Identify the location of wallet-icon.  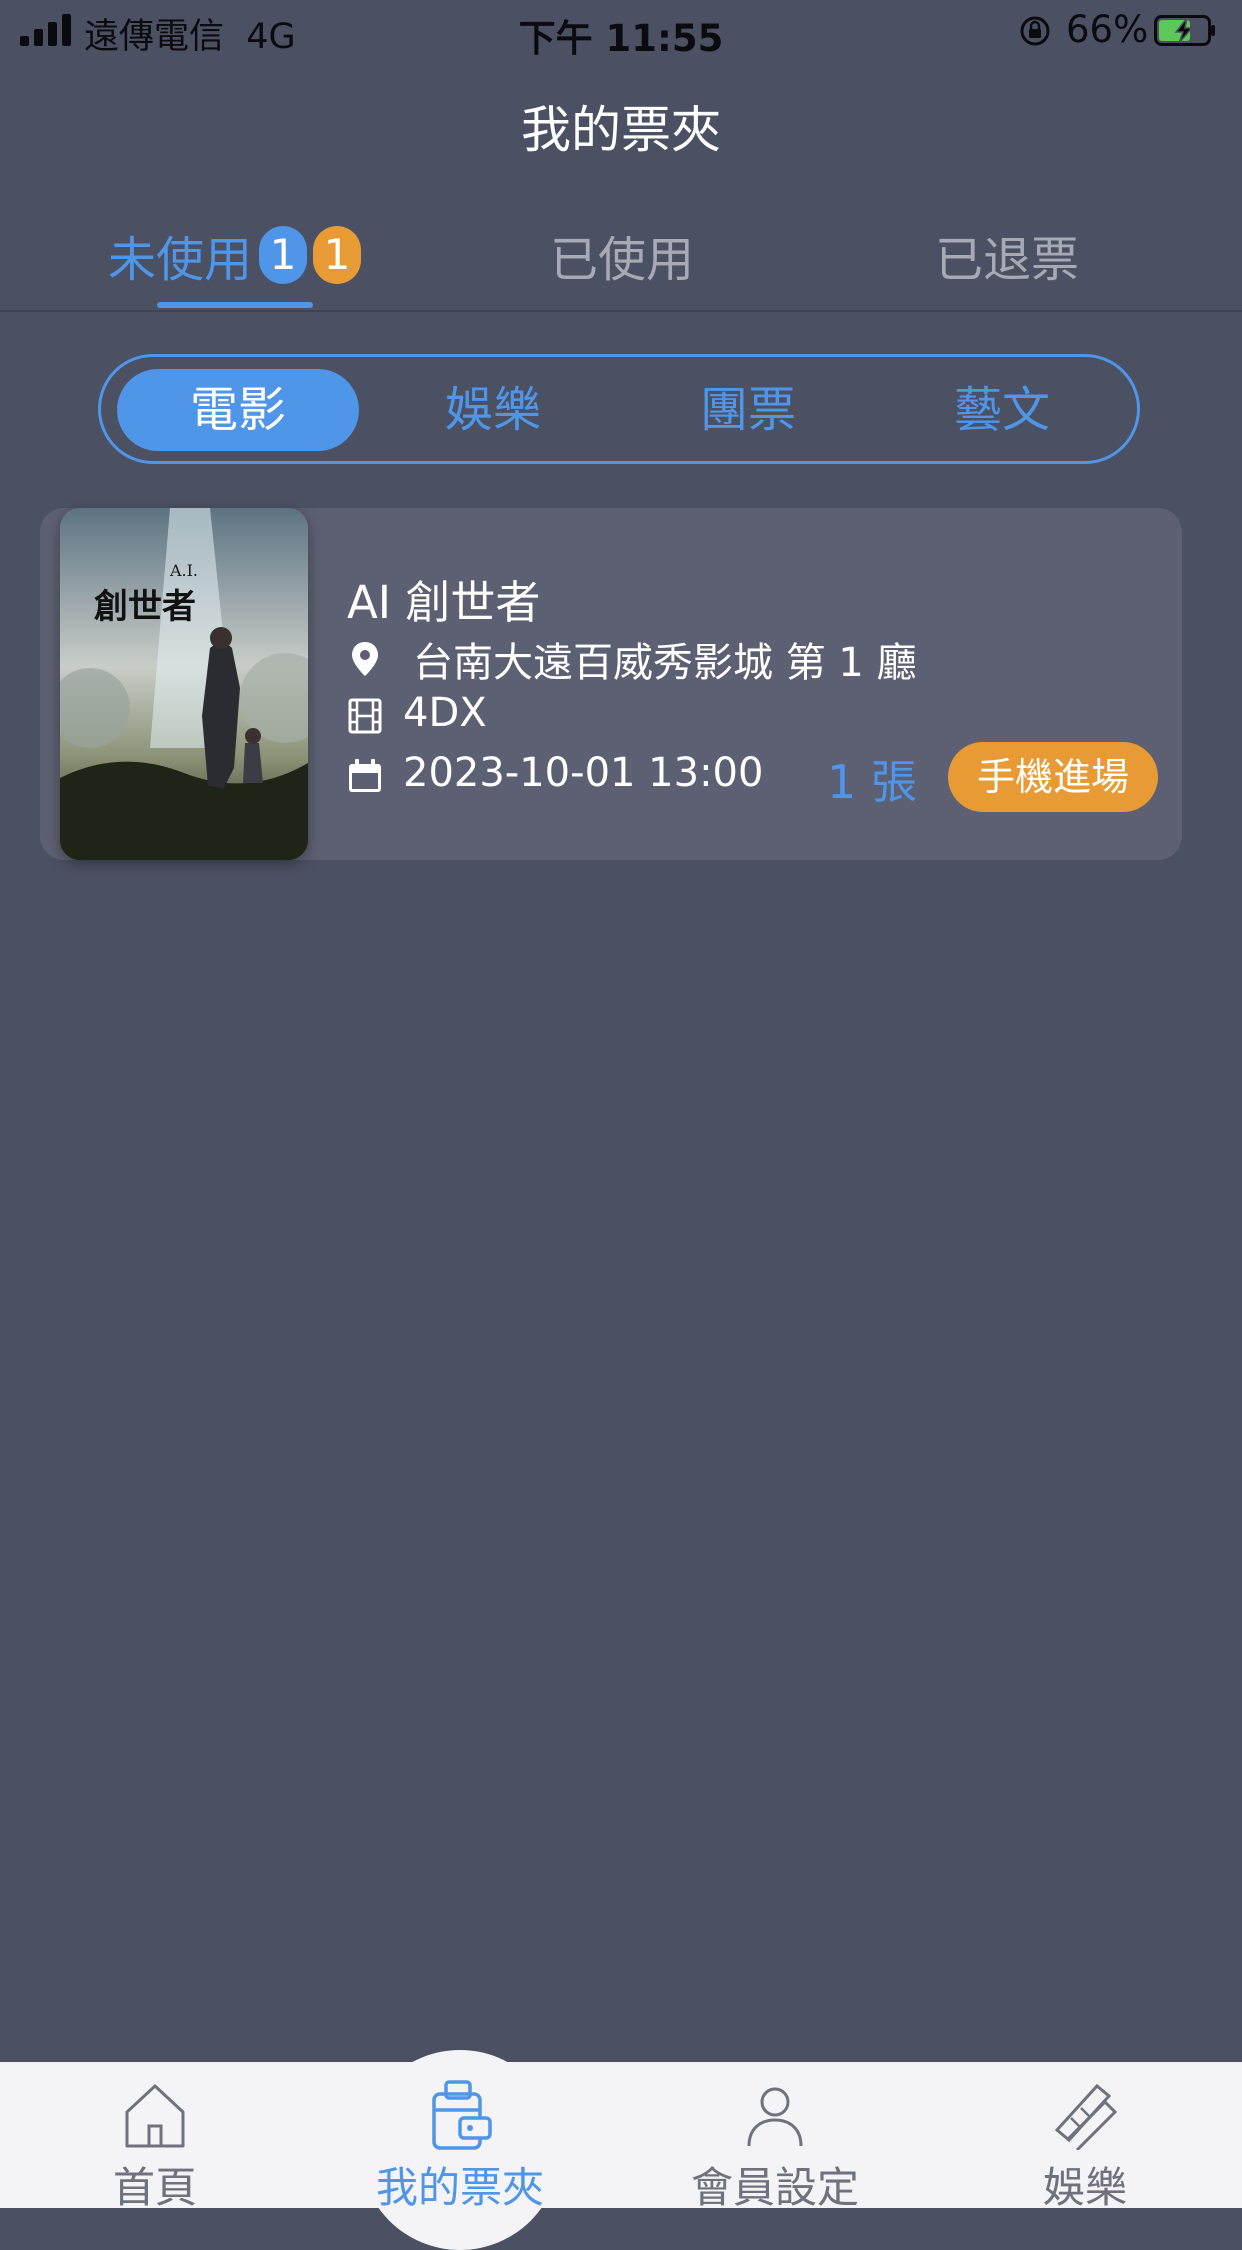
(462, 2115).